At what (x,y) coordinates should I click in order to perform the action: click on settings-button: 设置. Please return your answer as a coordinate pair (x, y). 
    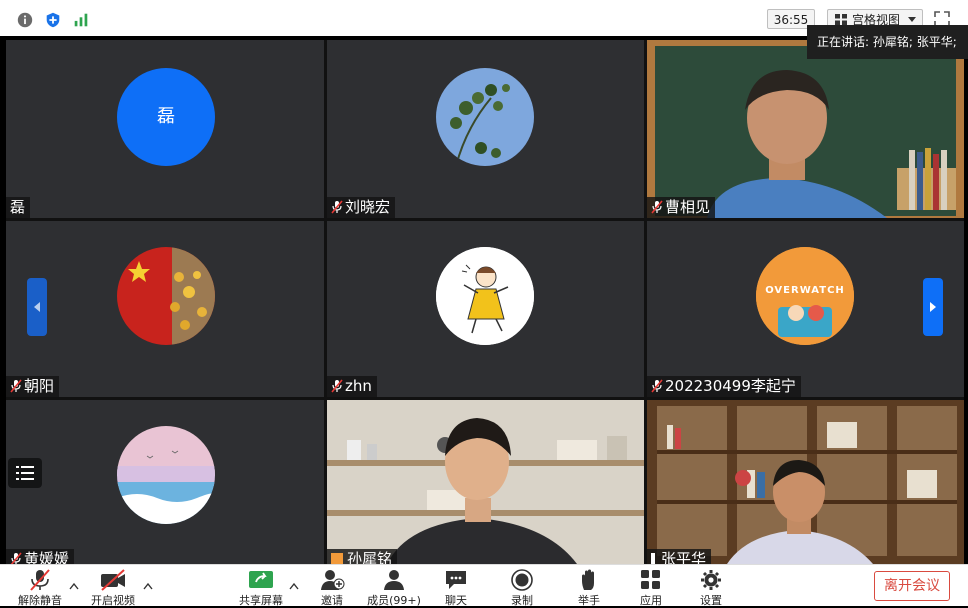
    Looking at the image, I should click on (711, 586).